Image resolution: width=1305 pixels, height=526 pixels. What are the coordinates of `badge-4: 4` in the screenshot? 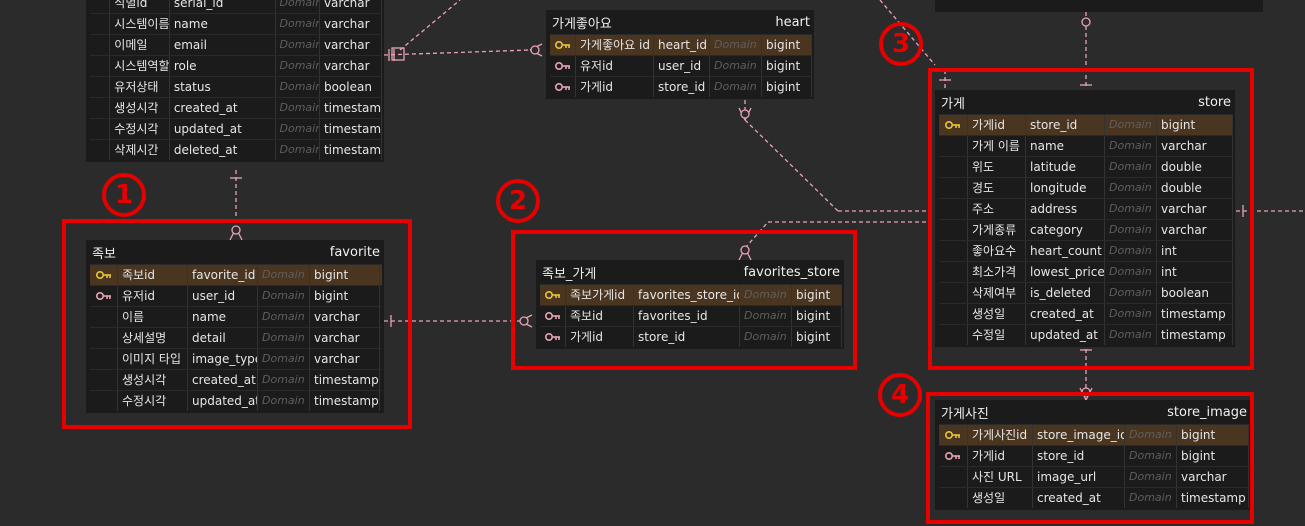 It's located at (900, 395).